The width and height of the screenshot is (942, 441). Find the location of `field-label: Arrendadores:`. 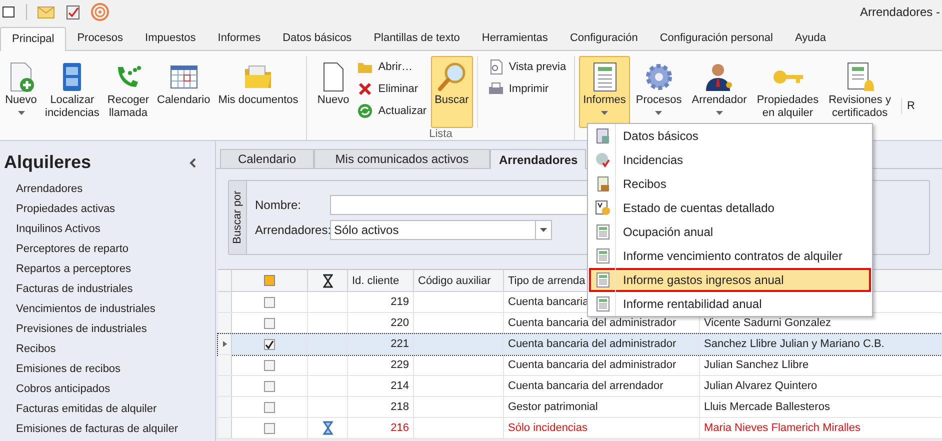

field-label: Arrendadores: is located at coordinates (292, 230).